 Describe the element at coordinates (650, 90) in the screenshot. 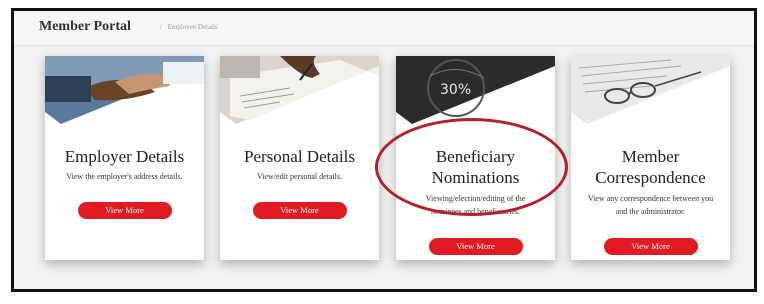

I see `document-with-glasses-image` at that location.